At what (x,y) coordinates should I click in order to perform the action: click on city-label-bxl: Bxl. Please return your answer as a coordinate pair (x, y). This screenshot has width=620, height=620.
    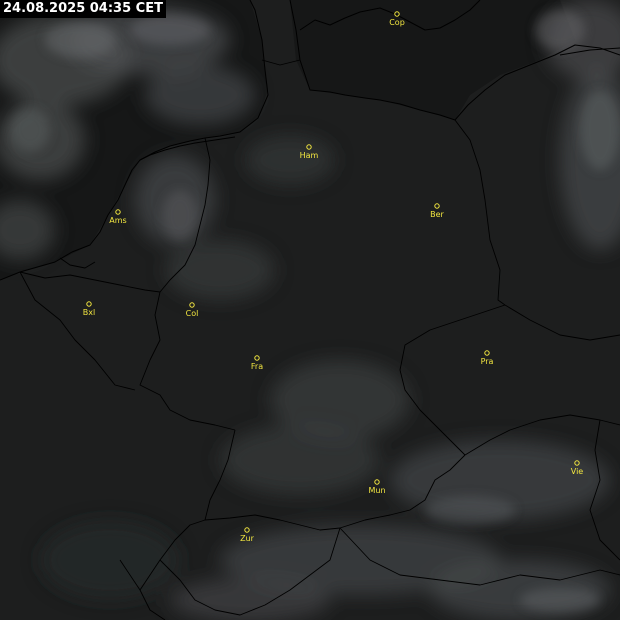
    Looking at the image, I should click on (89, 312).